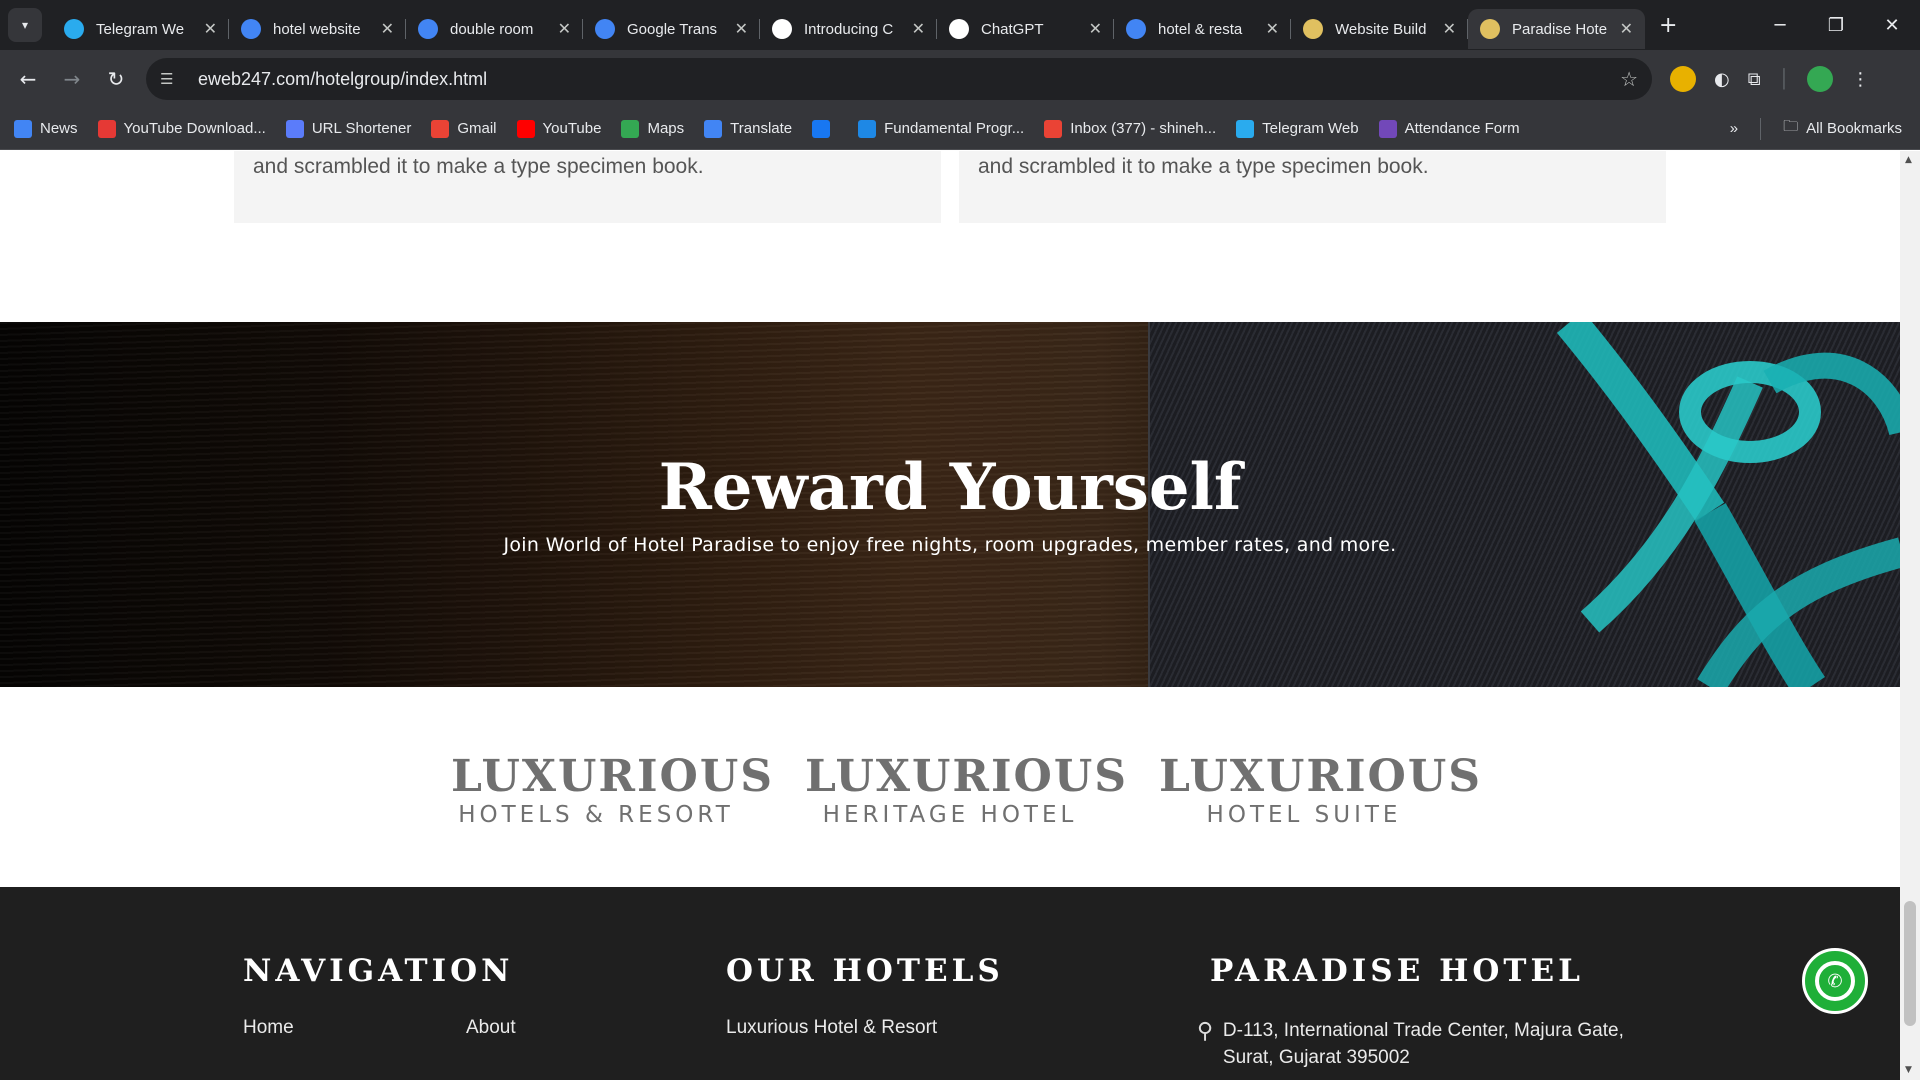  I want to click on footer-navigation-column: NAVIGATION, so click(378, 971).